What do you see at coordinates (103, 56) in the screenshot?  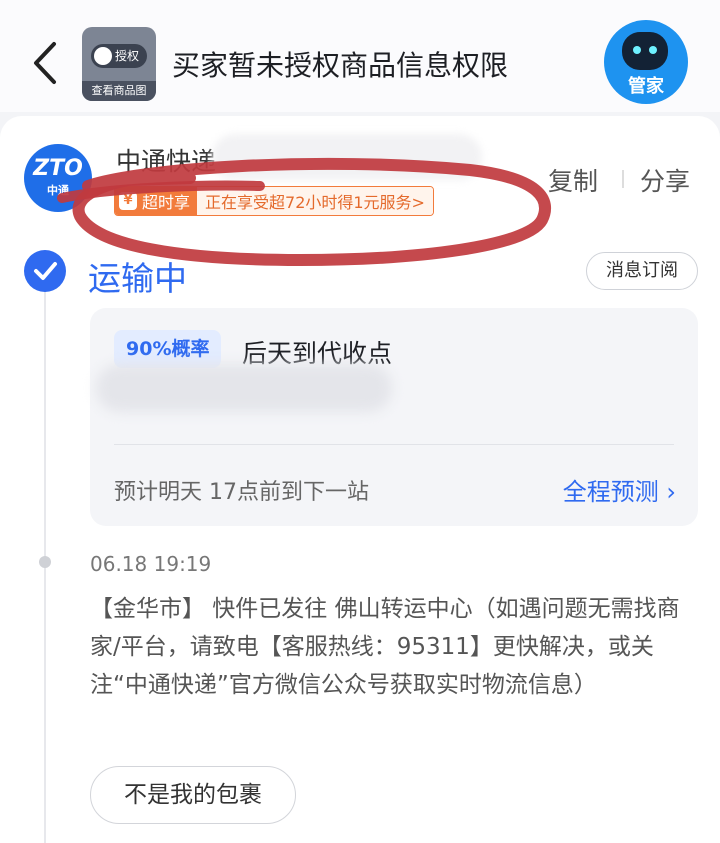 I see `toggle-knob` at bounding box center [103, 56].